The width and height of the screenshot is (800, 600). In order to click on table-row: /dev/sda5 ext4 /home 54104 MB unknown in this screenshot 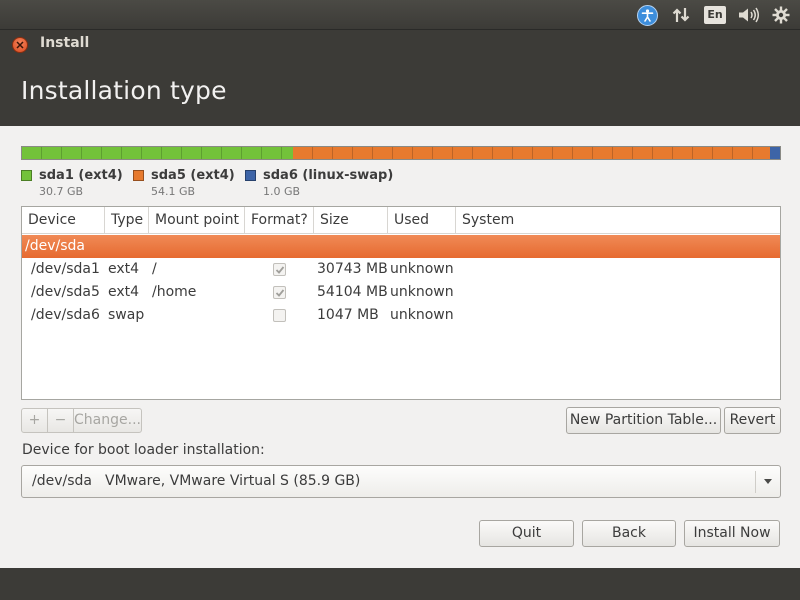, I will do `click(401, 292)`.